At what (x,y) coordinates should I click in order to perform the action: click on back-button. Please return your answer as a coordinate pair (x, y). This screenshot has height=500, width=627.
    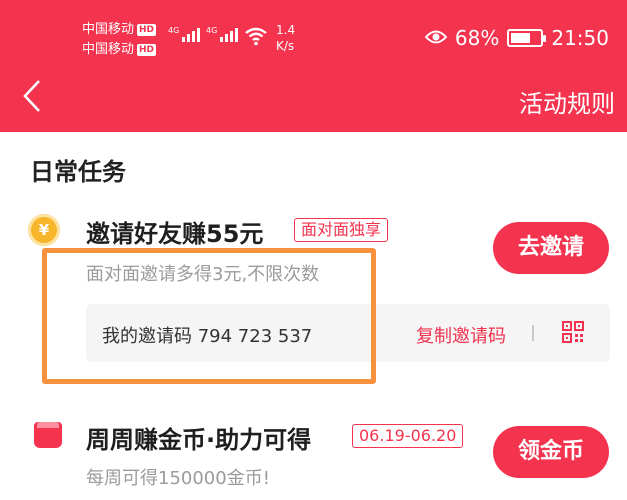
    Looking at the image, I should click on (37, 96).